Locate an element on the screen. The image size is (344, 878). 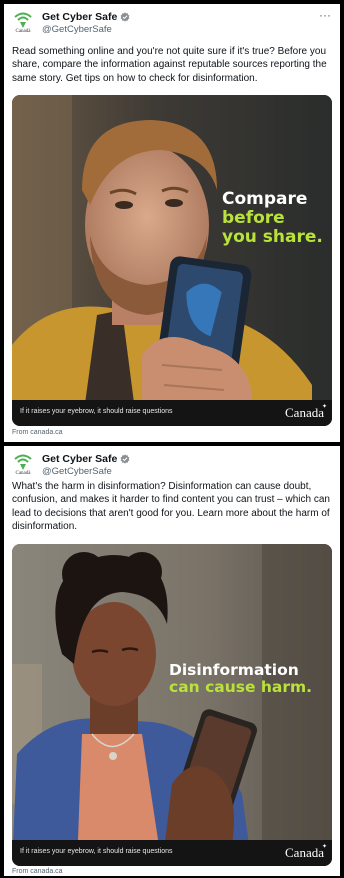
headline-line: Disinformation is located at coordinates (234, 670).